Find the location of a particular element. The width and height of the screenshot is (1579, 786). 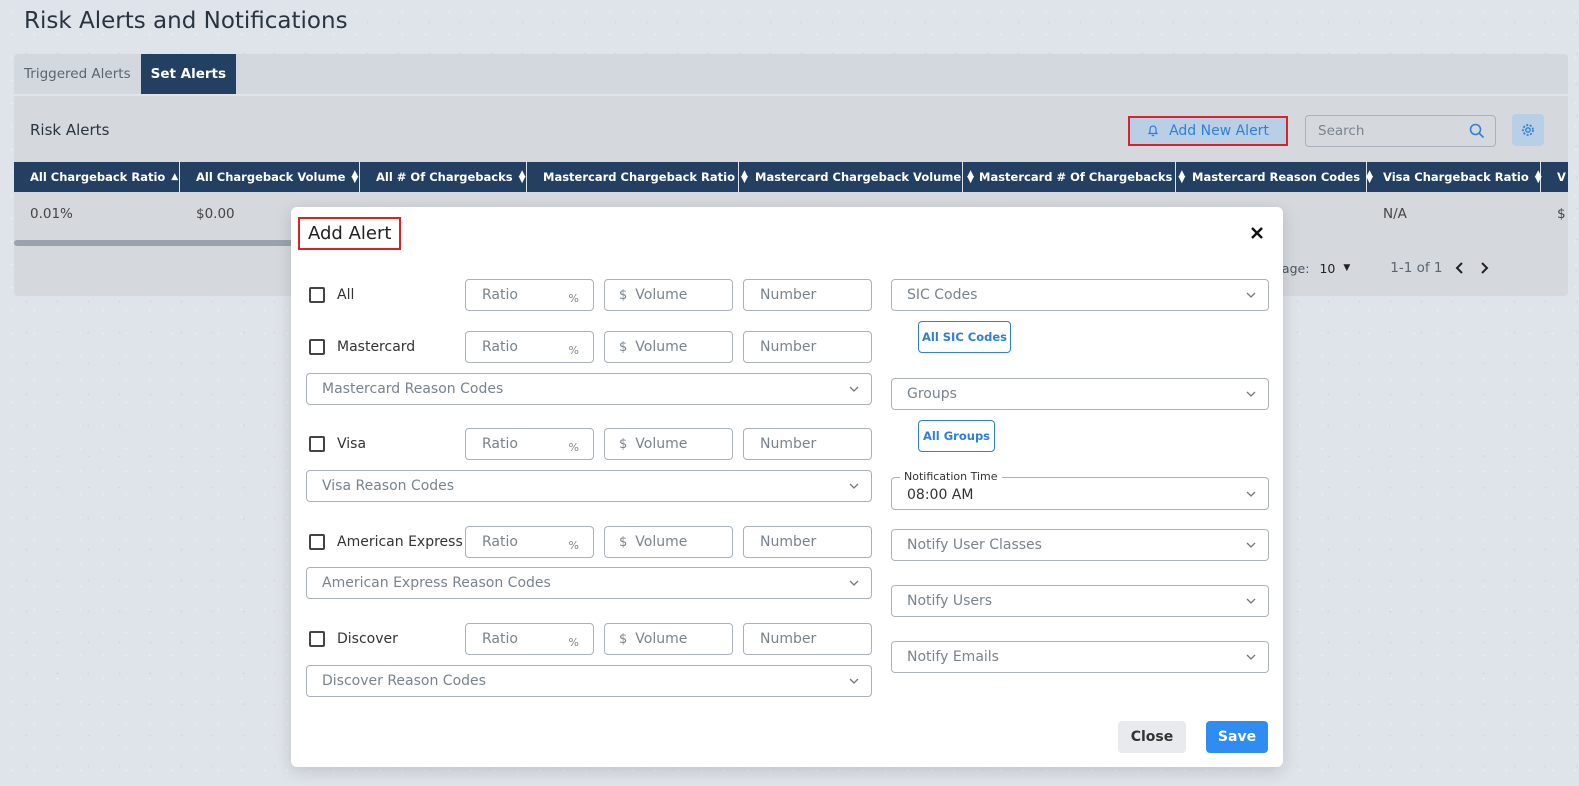

mastercard-reason-codes-select: Mastercard Reason Codes is located at coordinates (589, 389).